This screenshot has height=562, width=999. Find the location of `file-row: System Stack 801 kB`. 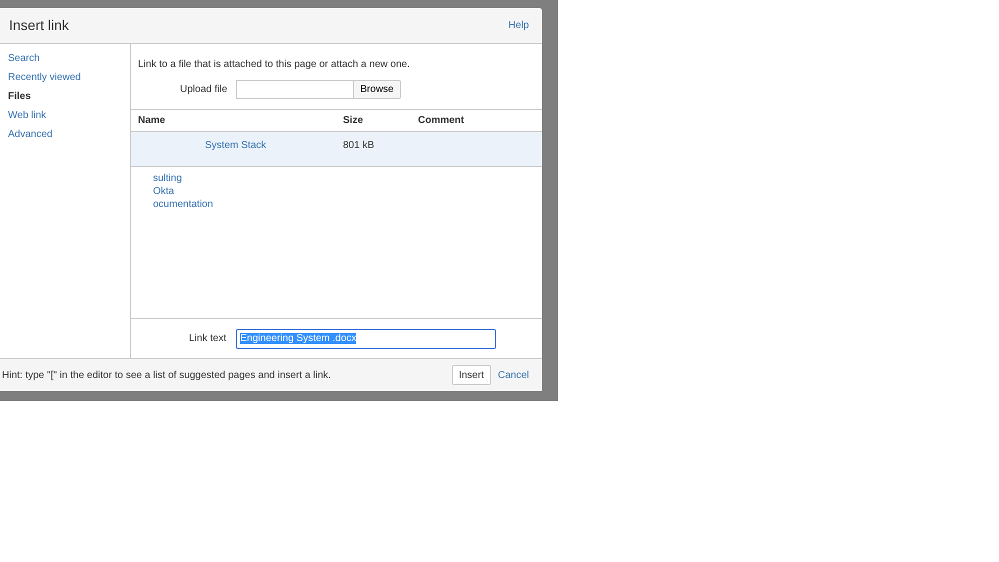

file-row: System Stack 801 kB is located at coordinates (336, 149).